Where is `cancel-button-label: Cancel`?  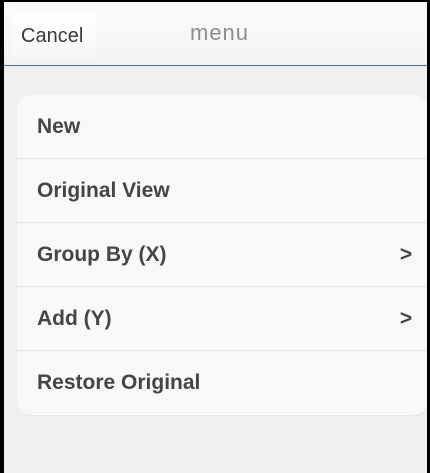 cancel-button-label: Cancel is located at coordinates (52, 35).